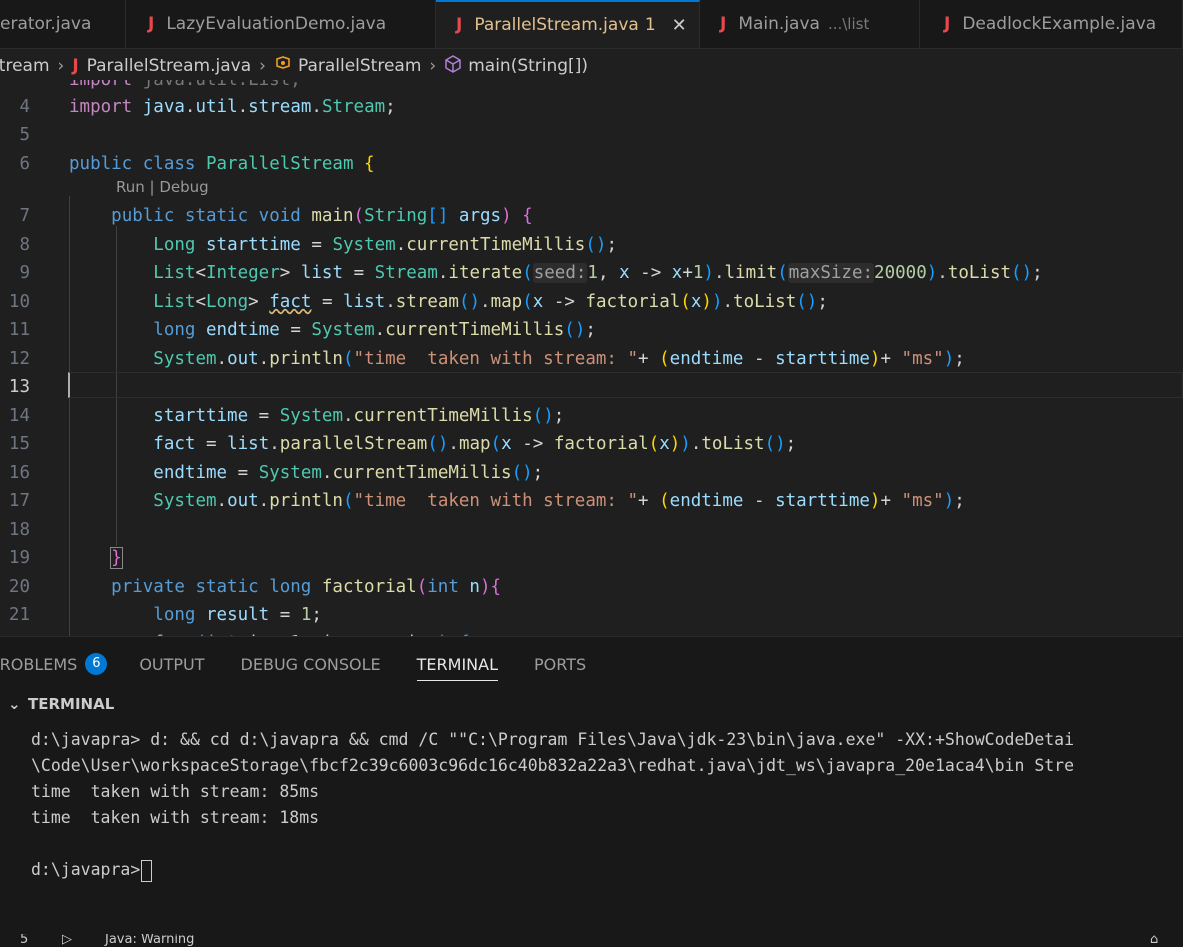 This screenshot has width=1183, height=947. I want to click on terminal-line: time taken with stream: 18ms, so click(175, 817).